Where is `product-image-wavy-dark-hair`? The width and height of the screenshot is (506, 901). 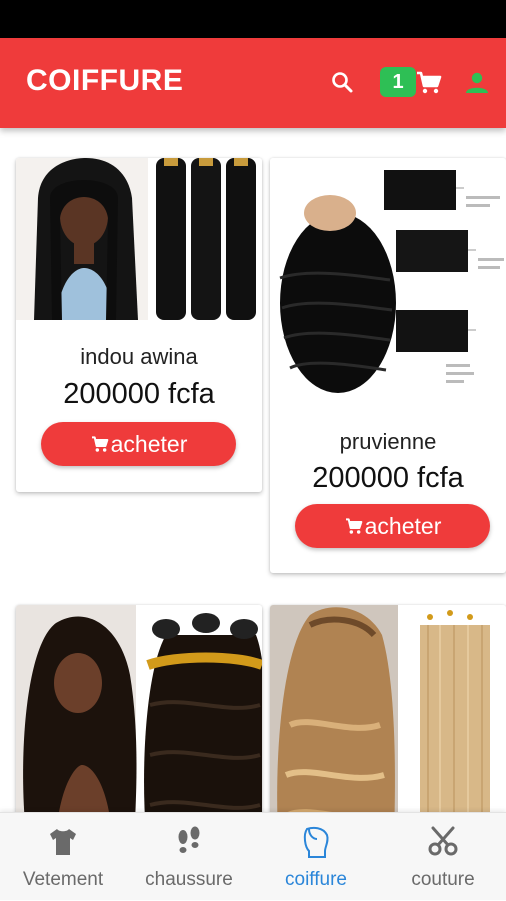 product-image-wavy-dark-hair is located at coordinates (139, 720).